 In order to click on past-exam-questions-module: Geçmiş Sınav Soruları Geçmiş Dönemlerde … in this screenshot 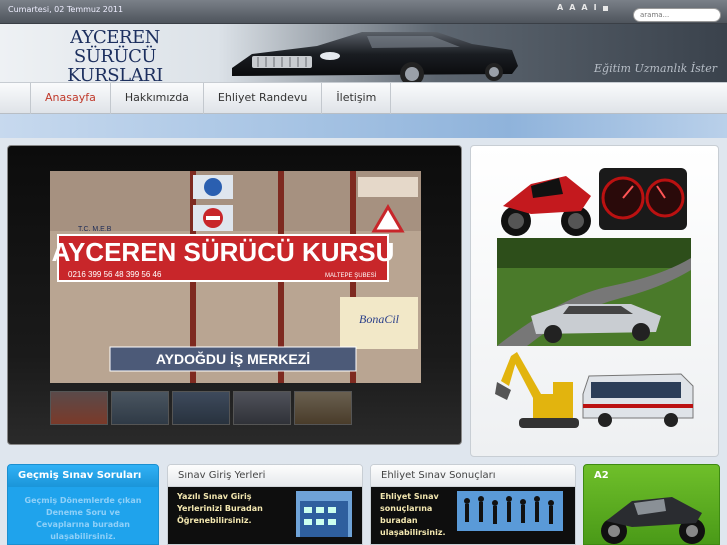, I will do `click(83, 504)`.